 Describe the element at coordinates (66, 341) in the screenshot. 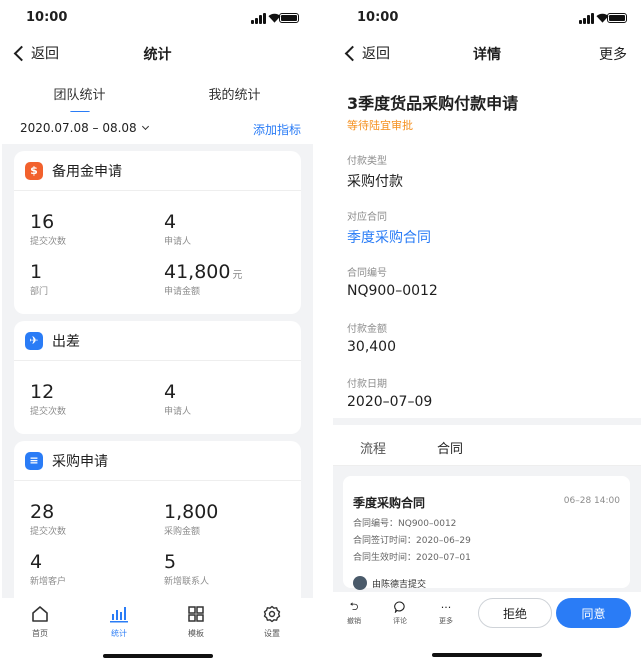

I see `card-title: 出差` at that location.